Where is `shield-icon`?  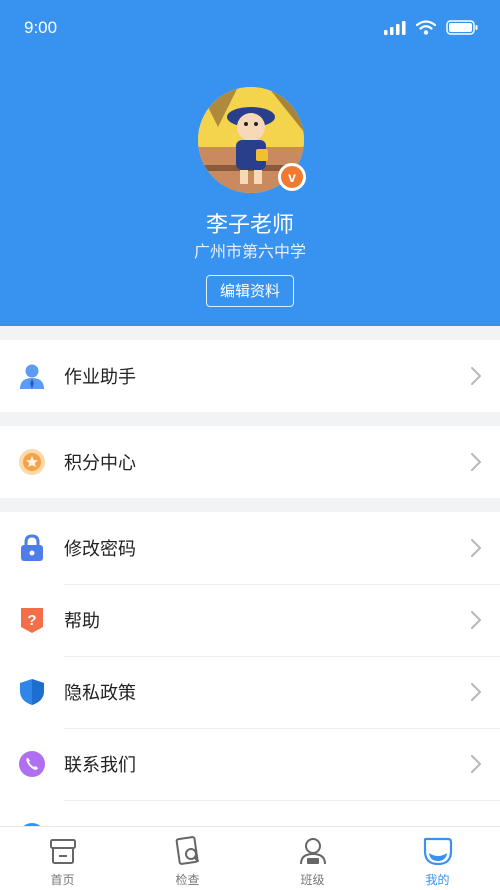
shield-icon is located at coordinates (32, 692).